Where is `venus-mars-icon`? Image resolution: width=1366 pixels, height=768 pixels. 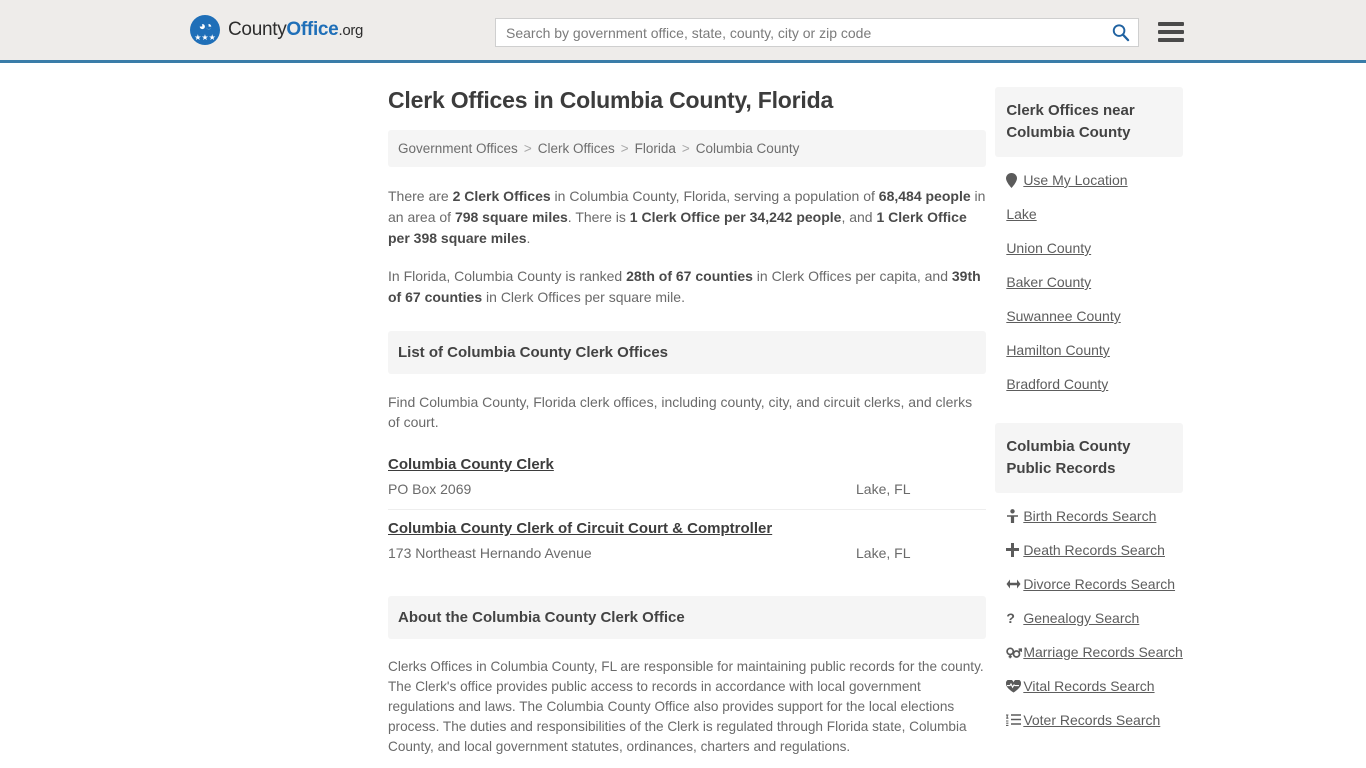
venus-mars-icon is located at coordinates (1014, 652).